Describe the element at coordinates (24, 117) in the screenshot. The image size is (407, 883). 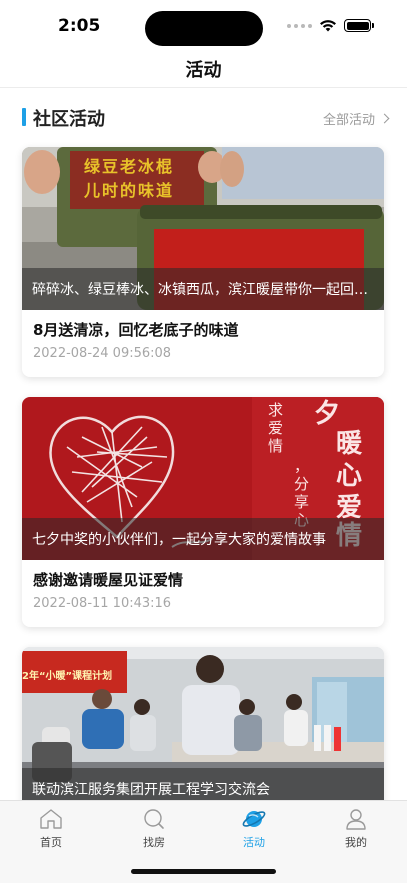
I see `section-accent-bar` at that location.